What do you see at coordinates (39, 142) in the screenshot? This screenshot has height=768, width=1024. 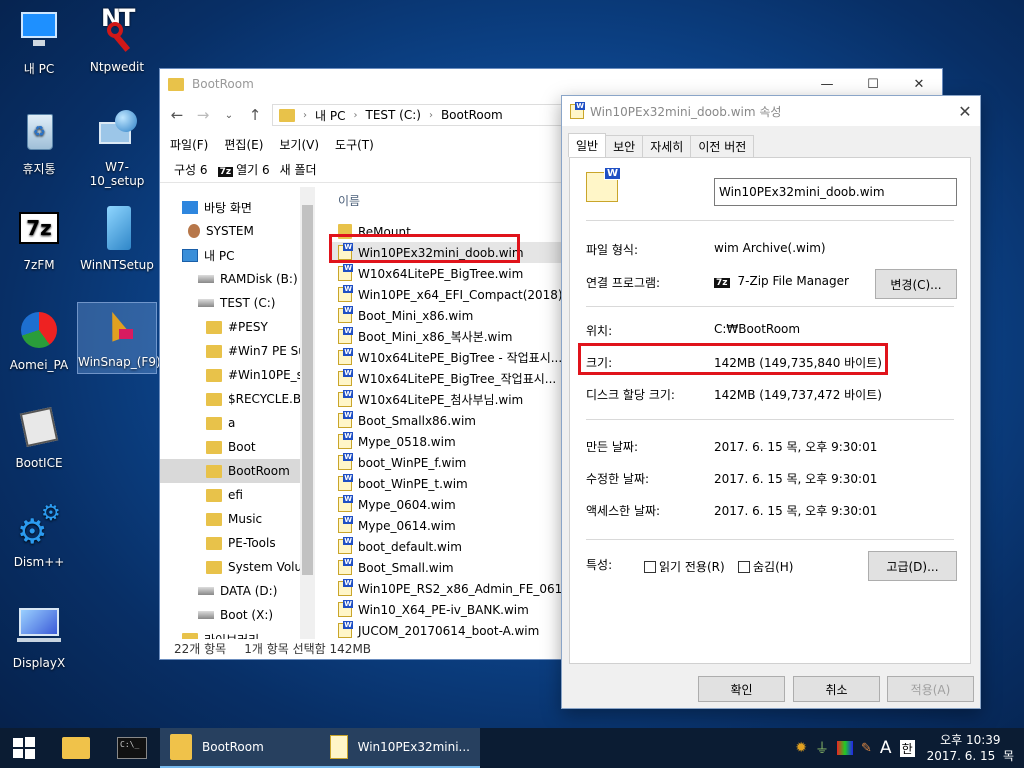 I see `desktop-icon-recycle-bin: ♻ 휴지통` at bounding box center [39, 142].